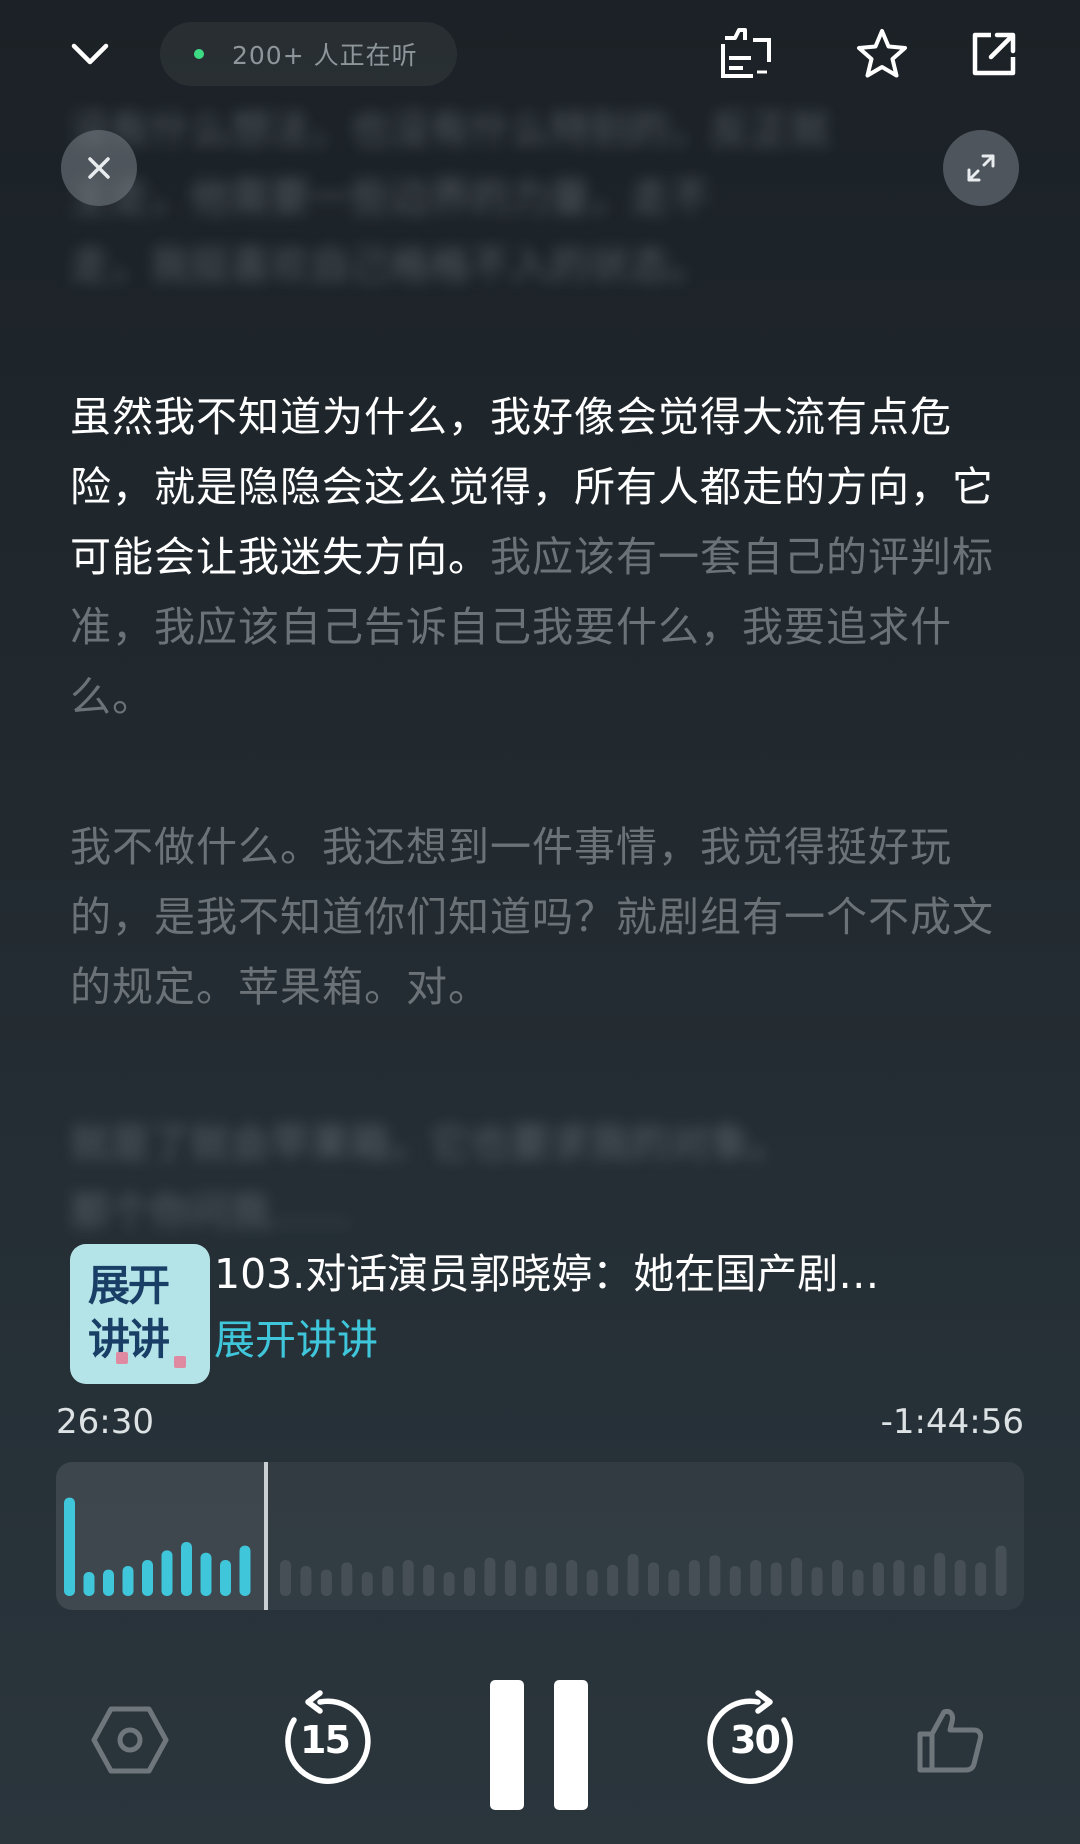 This screenshot has width=1080, height=1844. I want to click on top-bar: 200+ 人正在听, so click(540, 55).